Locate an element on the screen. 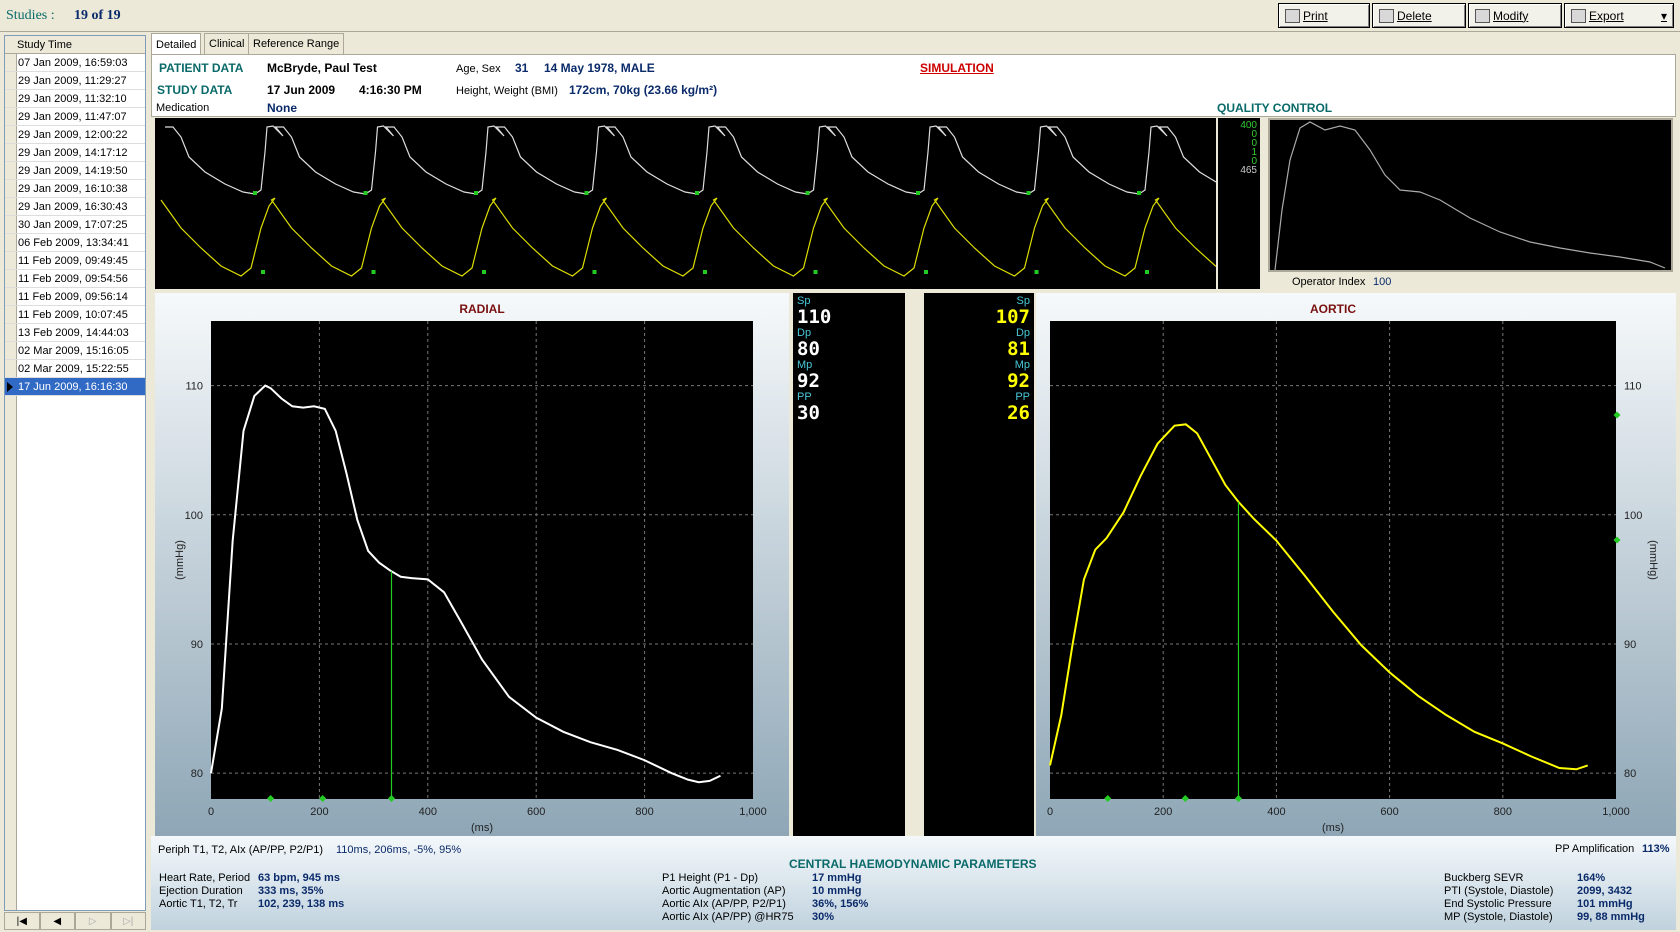 This screenshot has width=1680, height=932. list-item: 17 Jun 2009, 16:16:30 is located at coordinates (75, 387).